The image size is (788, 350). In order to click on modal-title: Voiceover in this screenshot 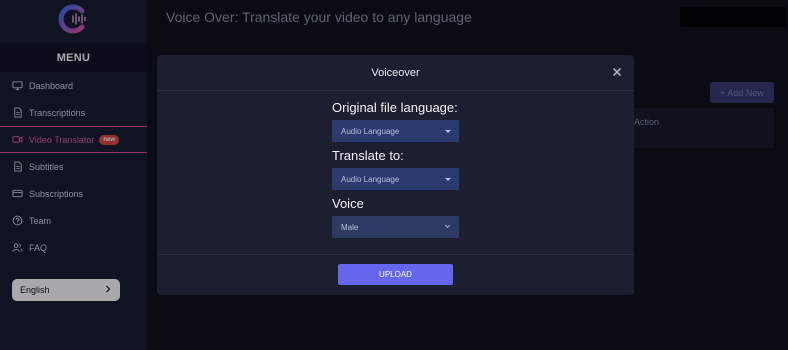, I will do `click(395, 72)`.